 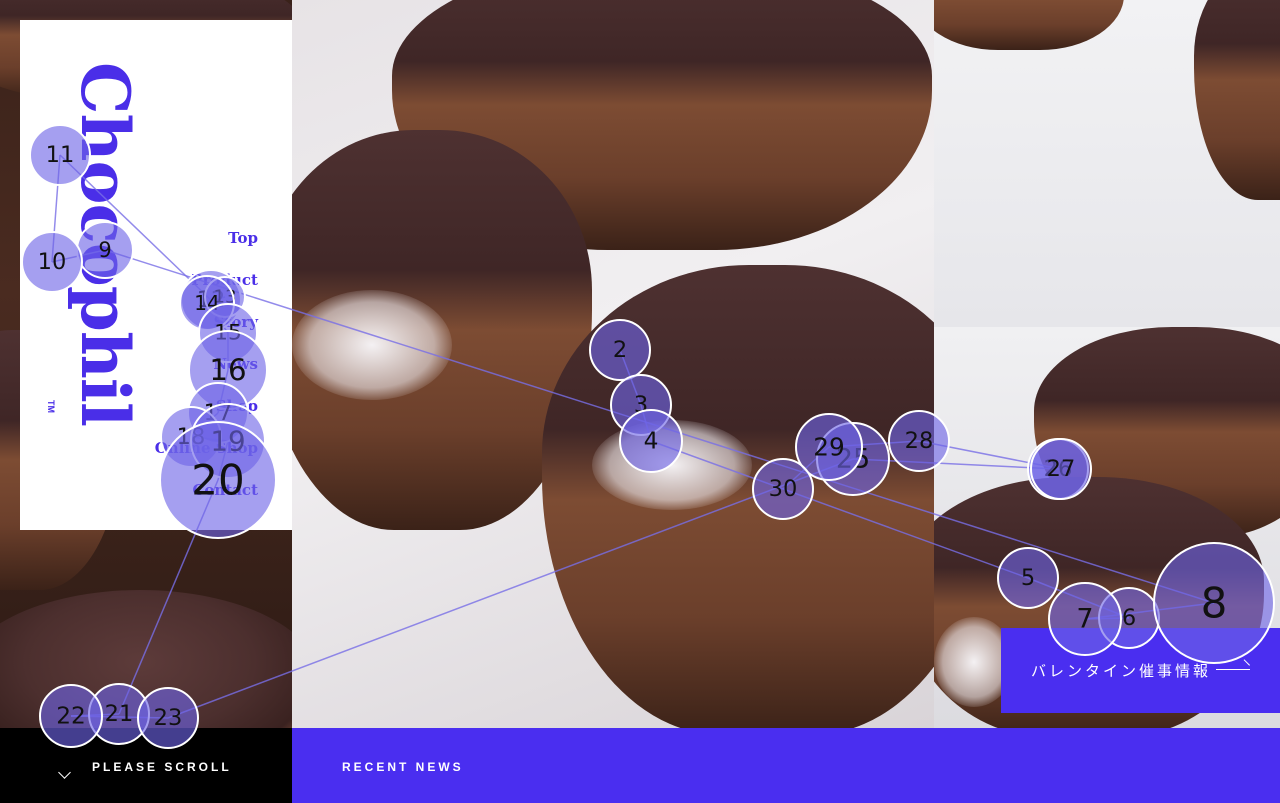 What do you see at coordinates (235, 375) in the screenshot?
I see `nav-item-news: News` at bounding box center [235, 375].